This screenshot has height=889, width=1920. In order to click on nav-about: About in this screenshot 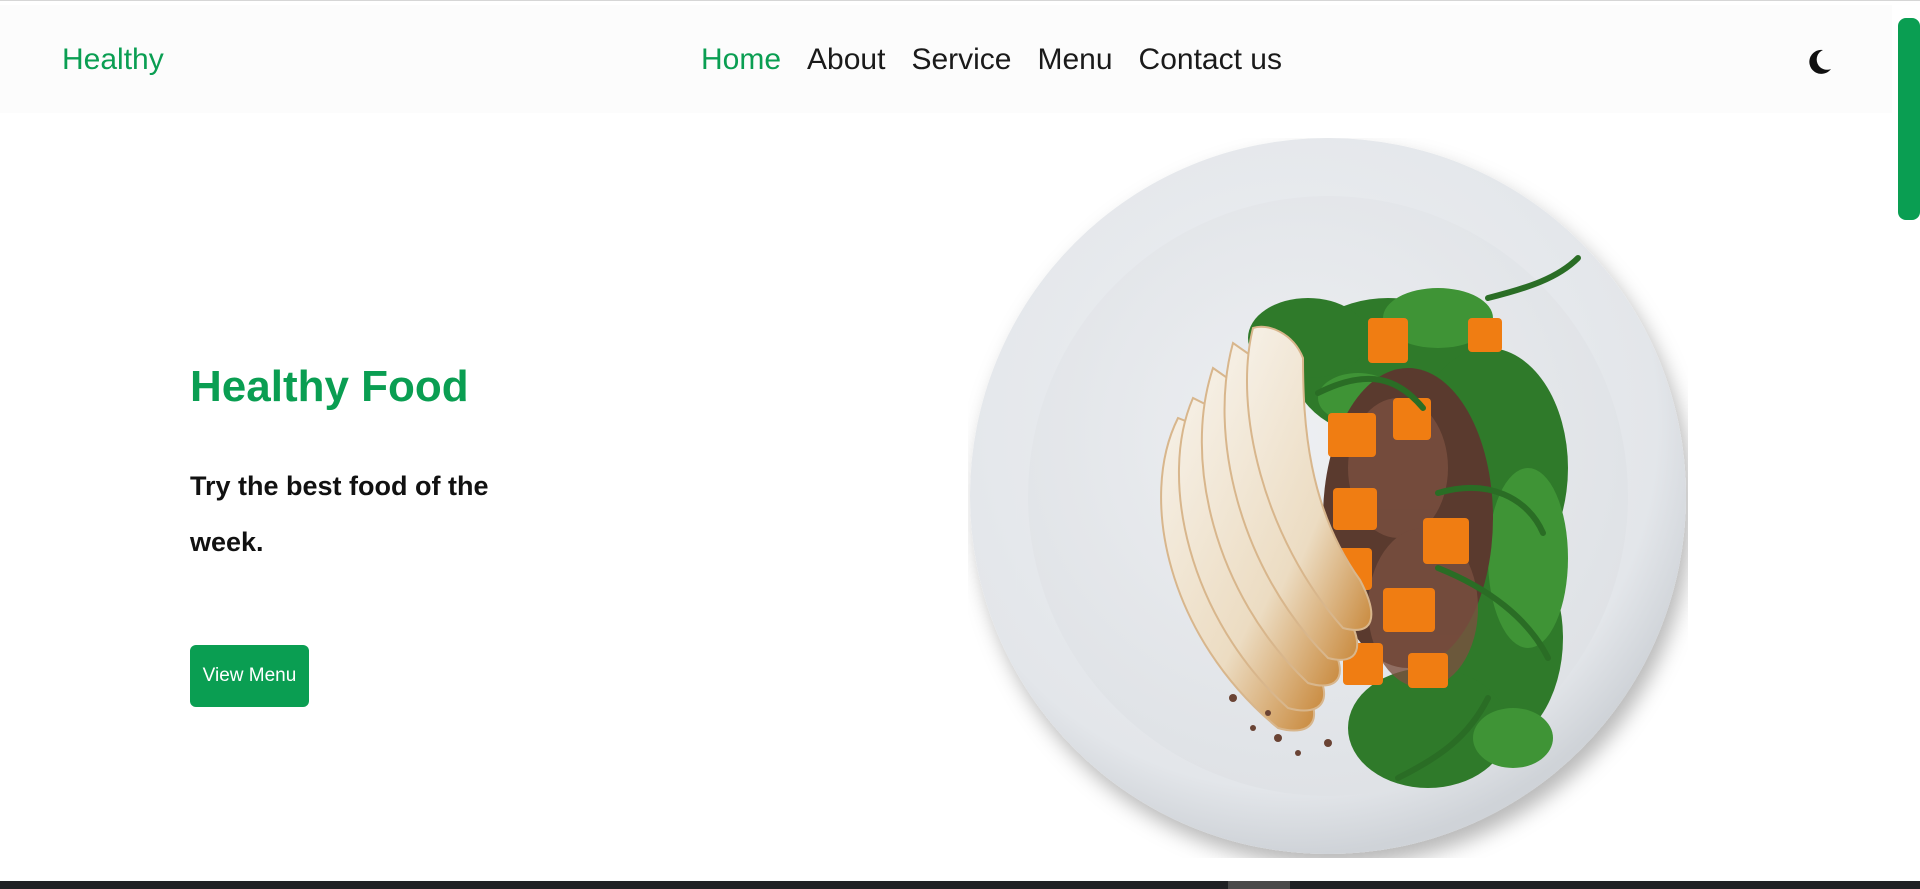, I will do `click(846, 60)`.